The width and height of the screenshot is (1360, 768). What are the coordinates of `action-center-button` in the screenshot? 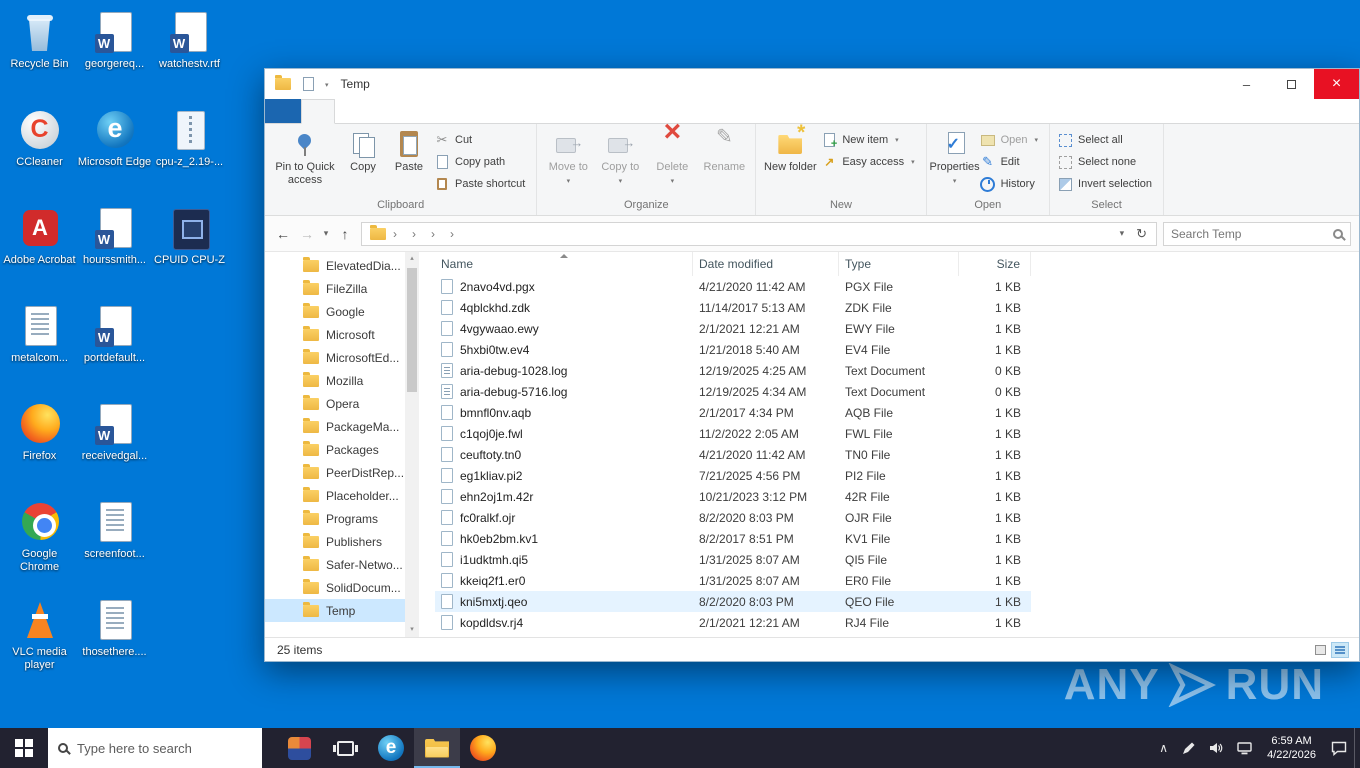 It's located at (1339, 748).